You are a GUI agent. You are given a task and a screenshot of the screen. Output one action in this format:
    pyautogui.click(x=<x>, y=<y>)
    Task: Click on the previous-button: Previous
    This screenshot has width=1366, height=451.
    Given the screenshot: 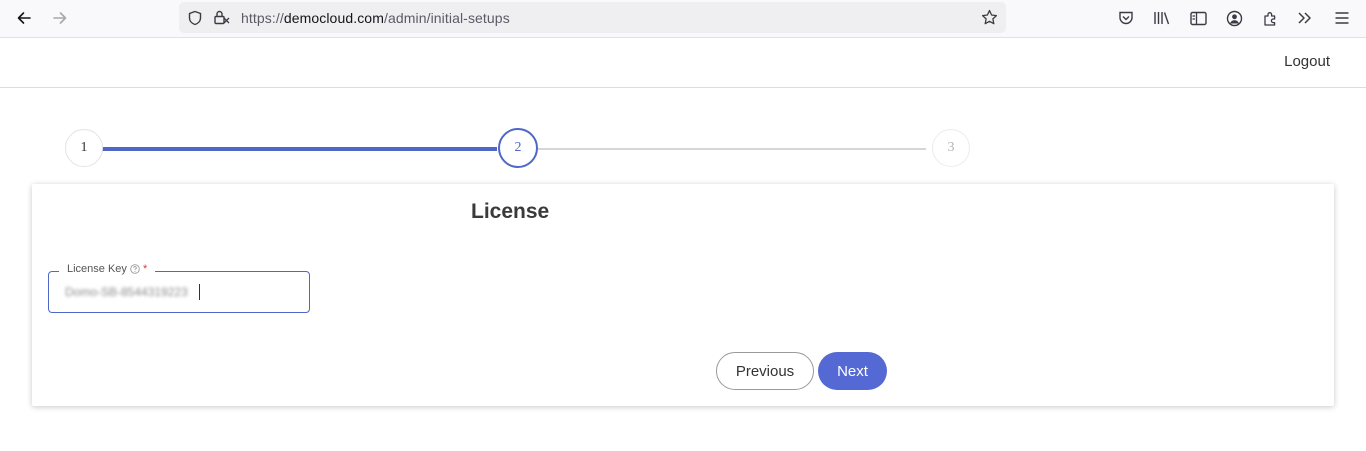 What is the action you would take?
    pyautogui.click(x=765, y=371)
    